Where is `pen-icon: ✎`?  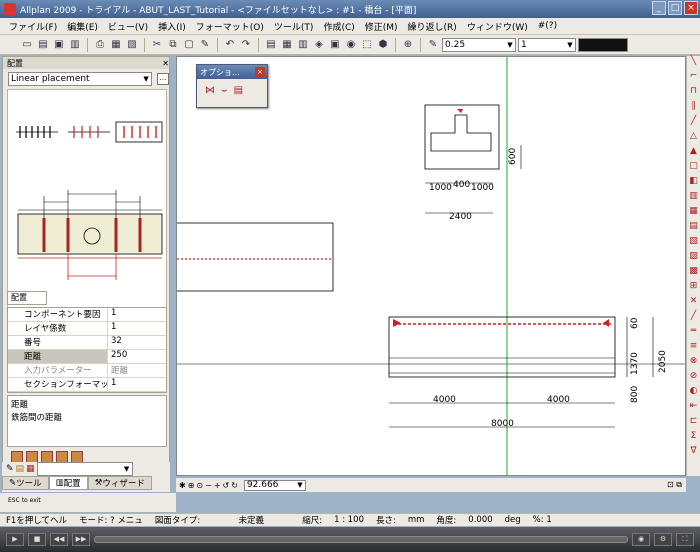
pen-icon: ✎ is located at coordinates (433, 45).